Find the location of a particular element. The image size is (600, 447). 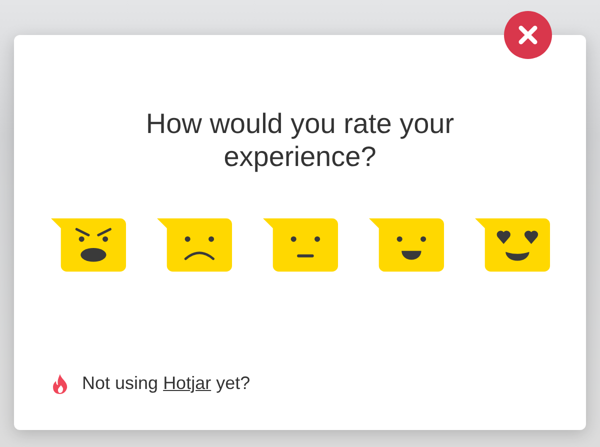

footer-text: Not using Hotjar yet? is located at coordinates (166, 383).